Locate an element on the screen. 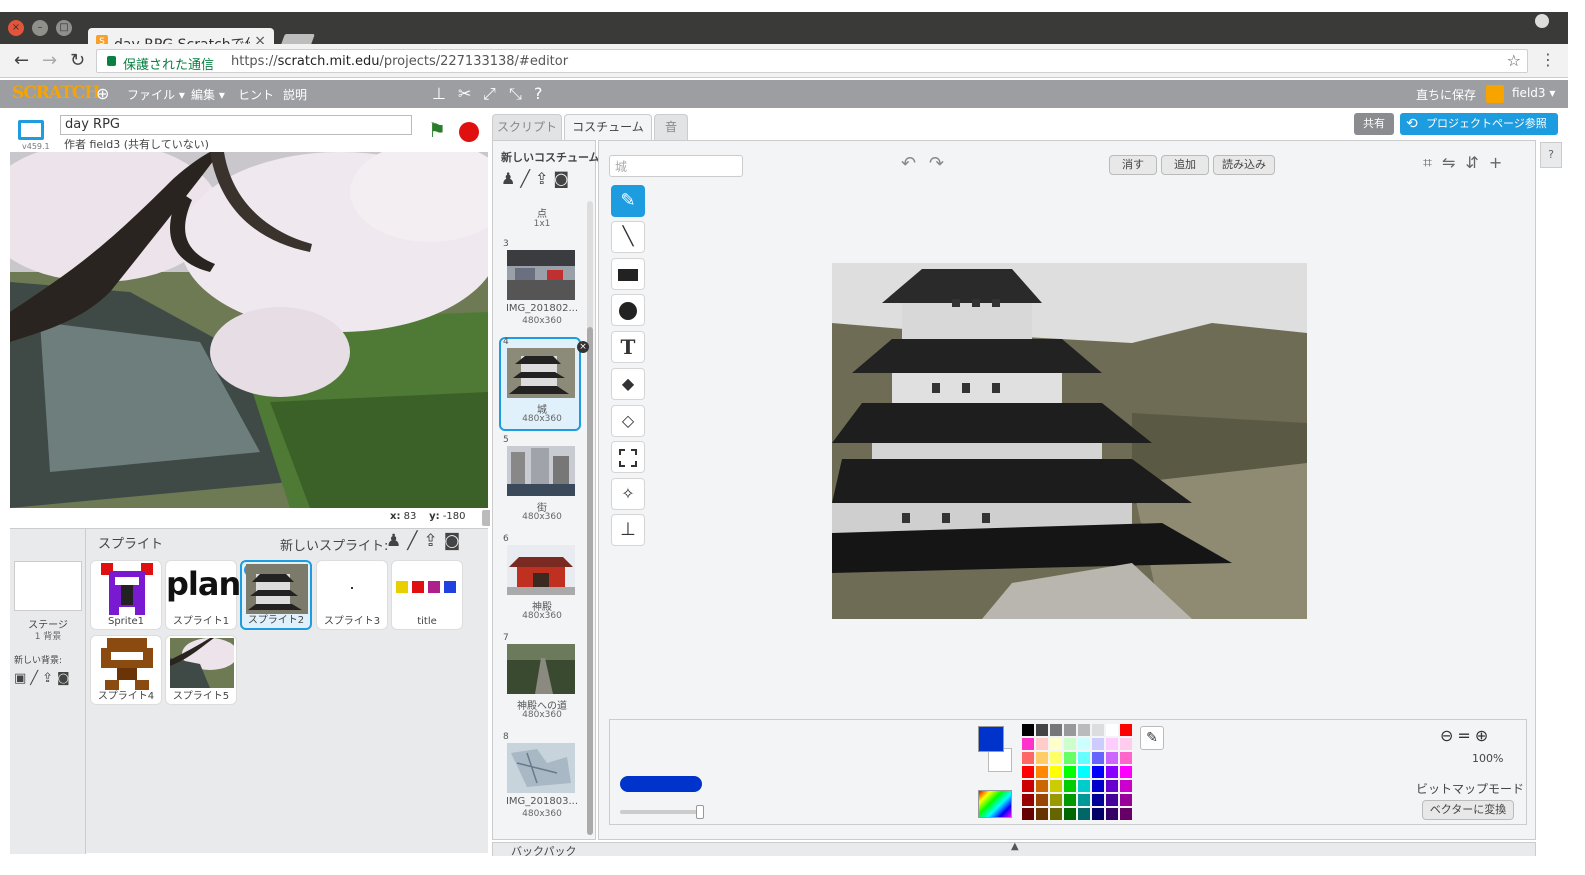 This screenshot has height=875, width=1585. sprite-tile-sprite5: スプライト5 is located at coordinates (201, 670).